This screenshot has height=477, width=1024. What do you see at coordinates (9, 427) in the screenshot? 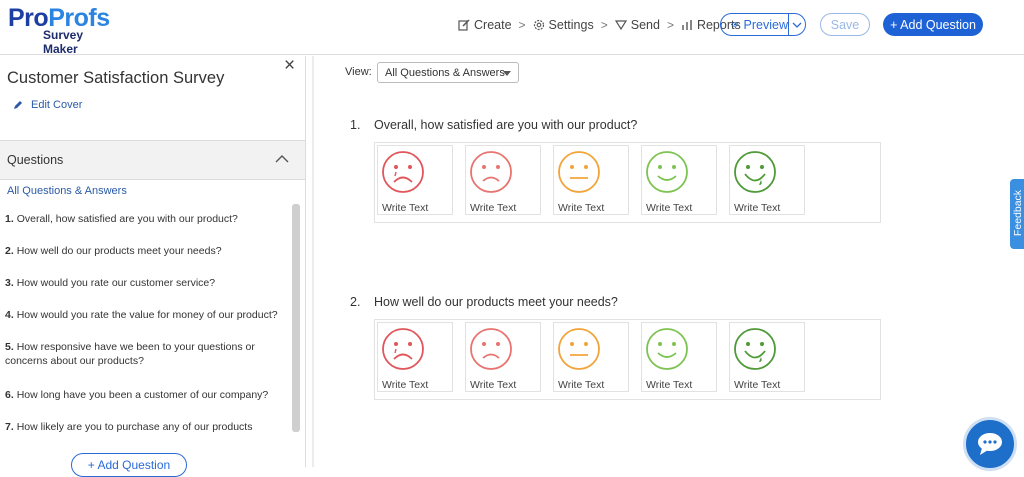
I see `question-number: 7.` at bounding box center [9, 427].